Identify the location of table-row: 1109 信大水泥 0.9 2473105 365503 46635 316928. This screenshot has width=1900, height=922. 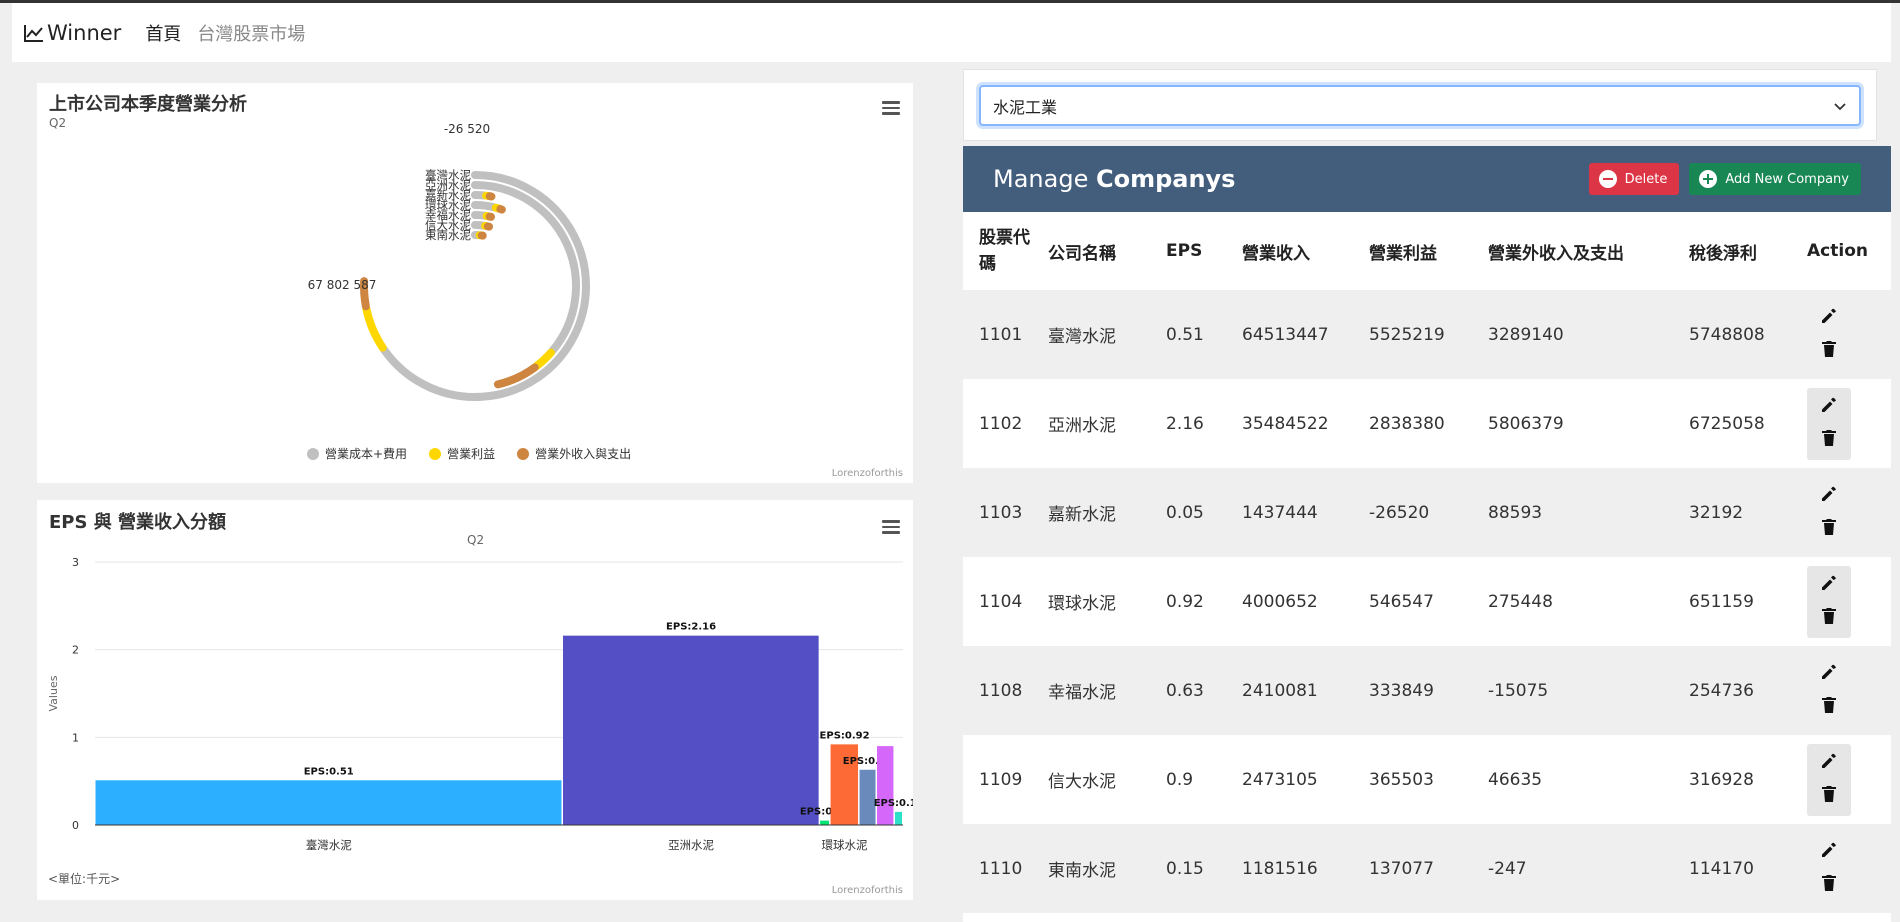
(1427, 779).